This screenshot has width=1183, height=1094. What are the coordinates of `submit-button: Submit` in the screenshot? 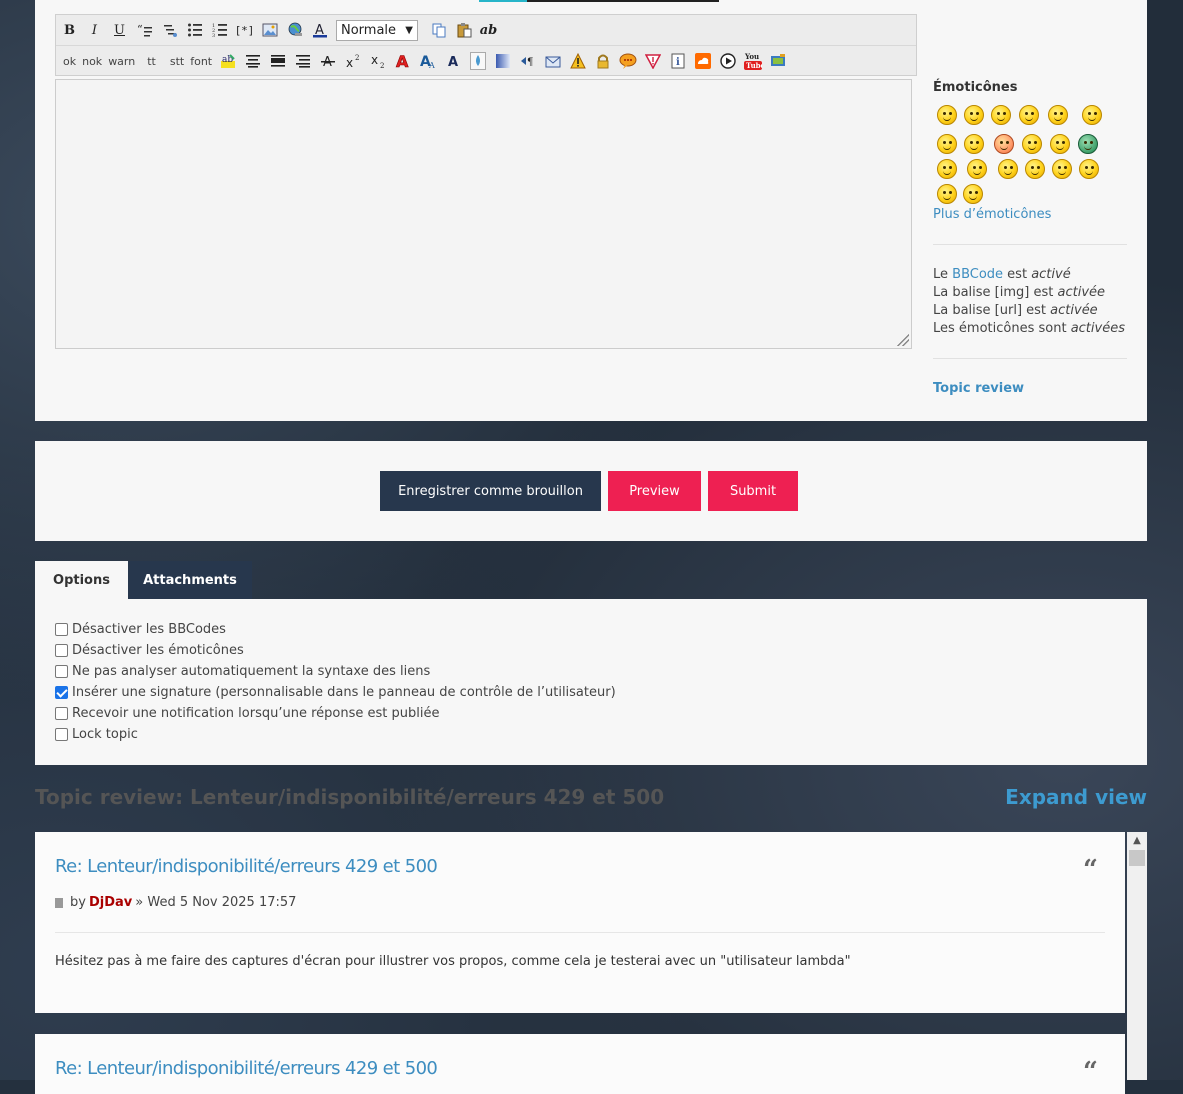 It's located at (753, 491).